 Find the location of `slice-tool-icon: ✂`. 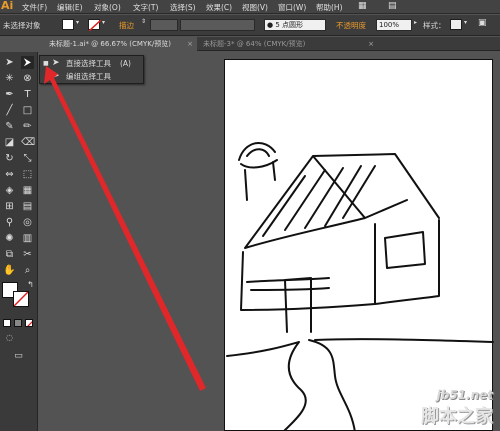

slice-tool-icon: ✂ is located at coordinates (27, 254).